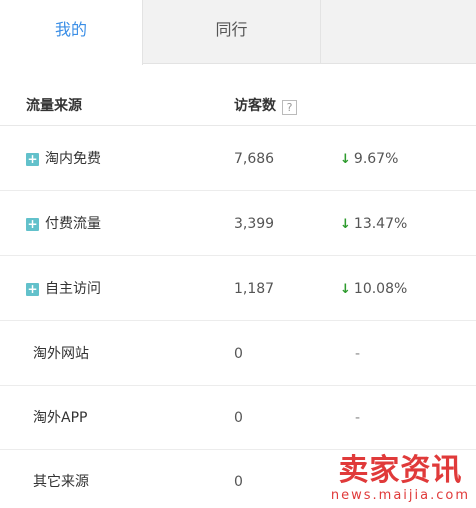 This screenshot has height=508, width=476. Describe the element at coordinates (61, 354) in the screenshot. I see `source-name: 淘外网站` at that location.